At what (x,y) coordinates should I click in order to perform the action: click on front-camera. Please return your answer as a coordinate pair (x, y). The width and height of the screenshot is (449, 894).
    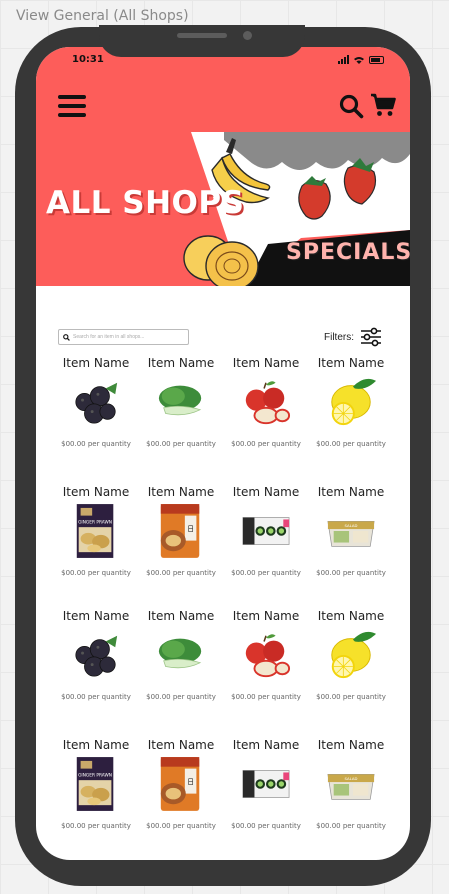
    Looking at the image, I should click on (247, 35).